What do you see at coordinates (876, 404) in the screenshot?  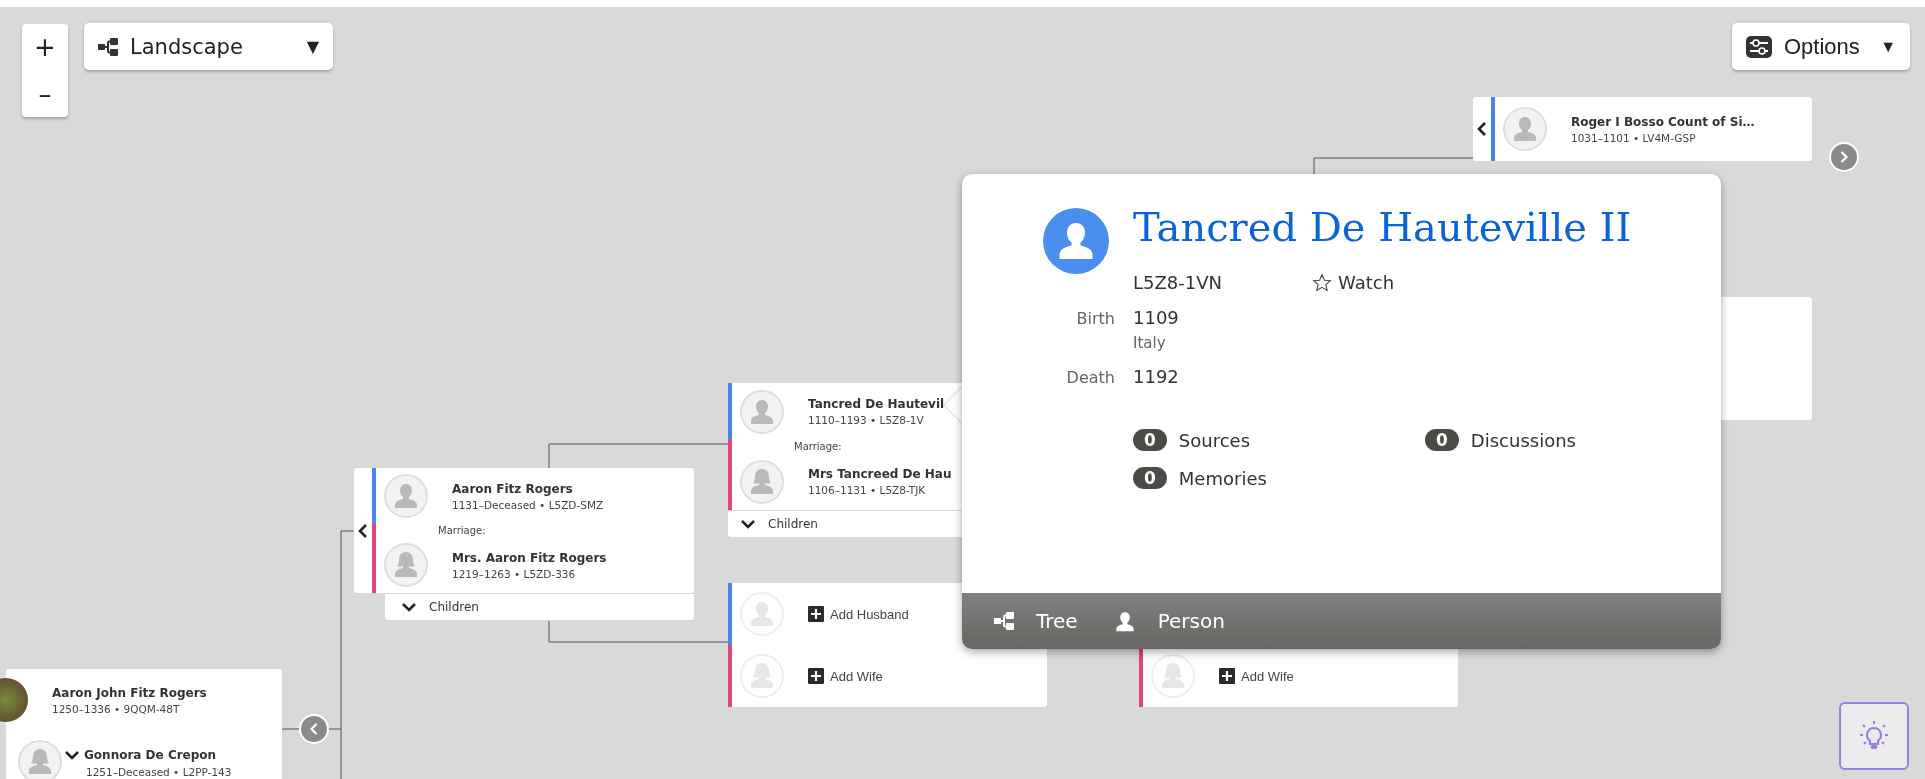 I see `person-name: Tancred De Hautevil` at bounding box center [876, 404].